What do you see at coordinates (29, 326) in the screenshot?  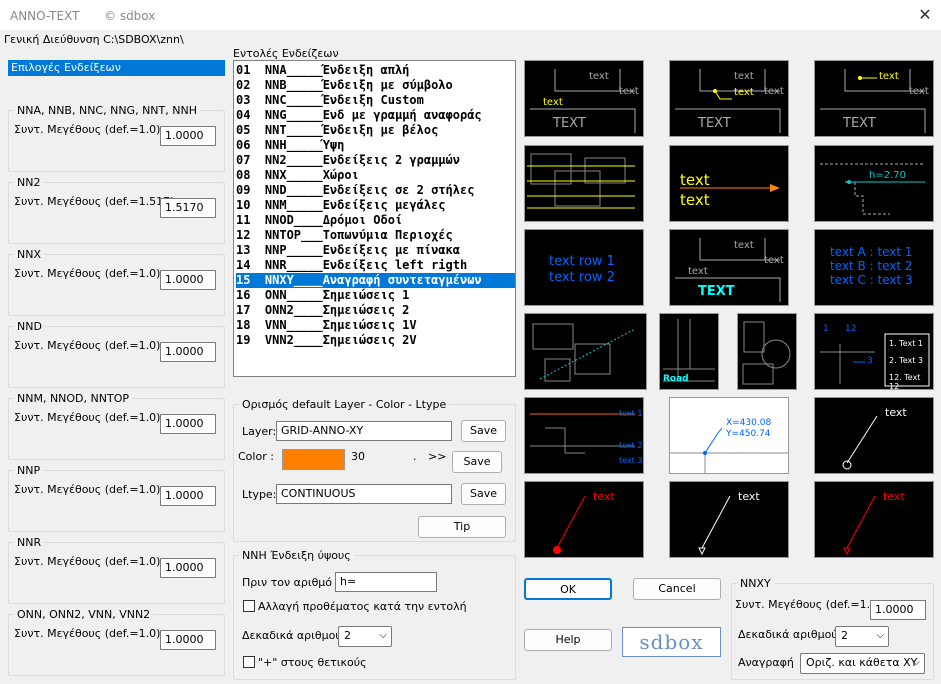 I see `size-group-title: NND` at bounding box center [29, 326].